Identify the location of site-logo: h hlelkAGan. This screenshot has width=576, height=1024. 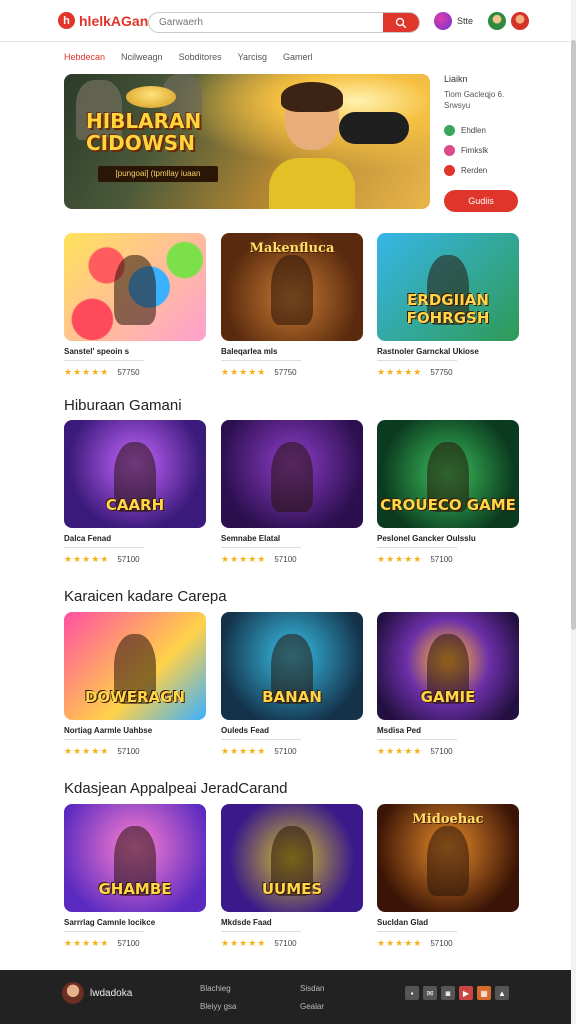
(103, 20).